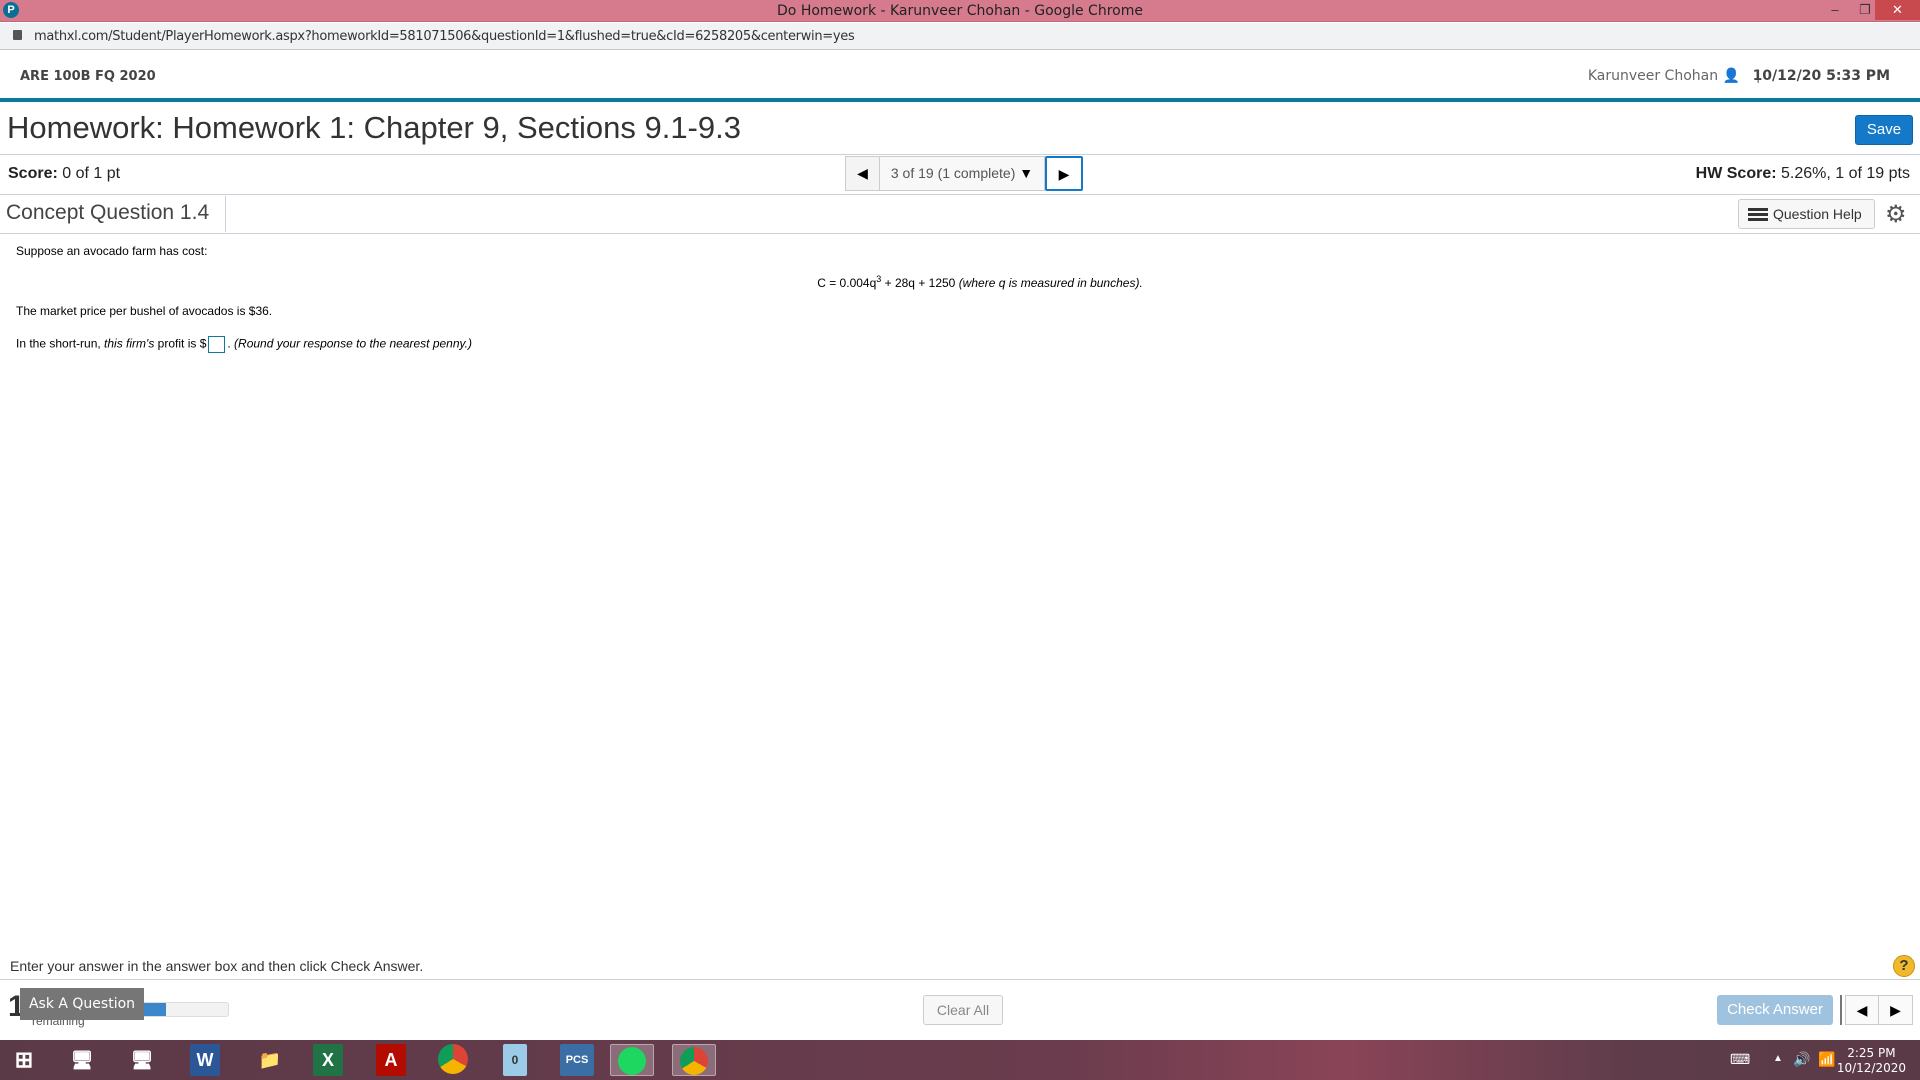 This screenshot has height=1080, width=1920. I want to click on spotify-icon, so click(632, 1060).